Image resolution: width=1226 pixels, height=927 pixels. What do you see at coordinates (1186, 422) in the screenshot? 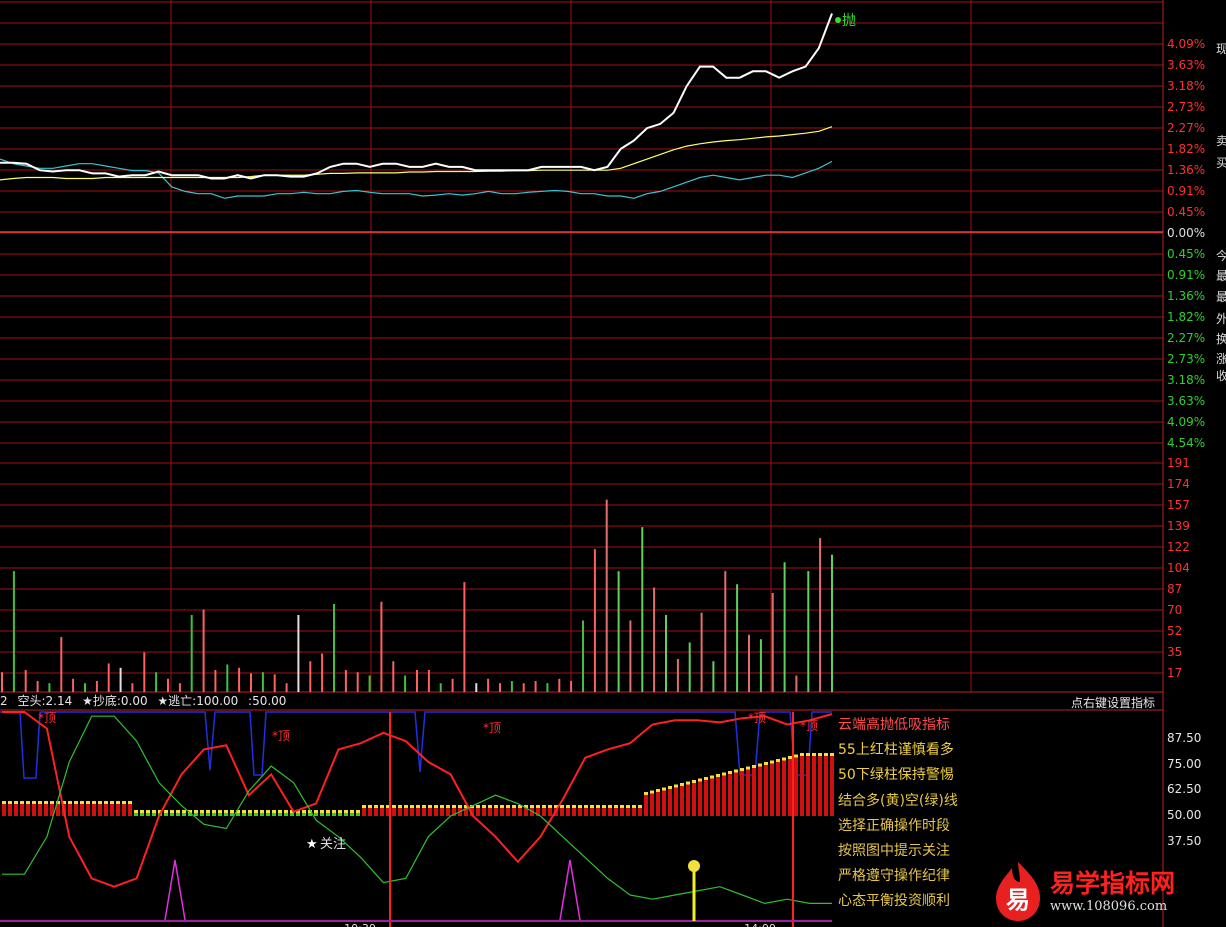
I see `y-axis-tick-label: 4.09%` at bounding box center [1186, 422].